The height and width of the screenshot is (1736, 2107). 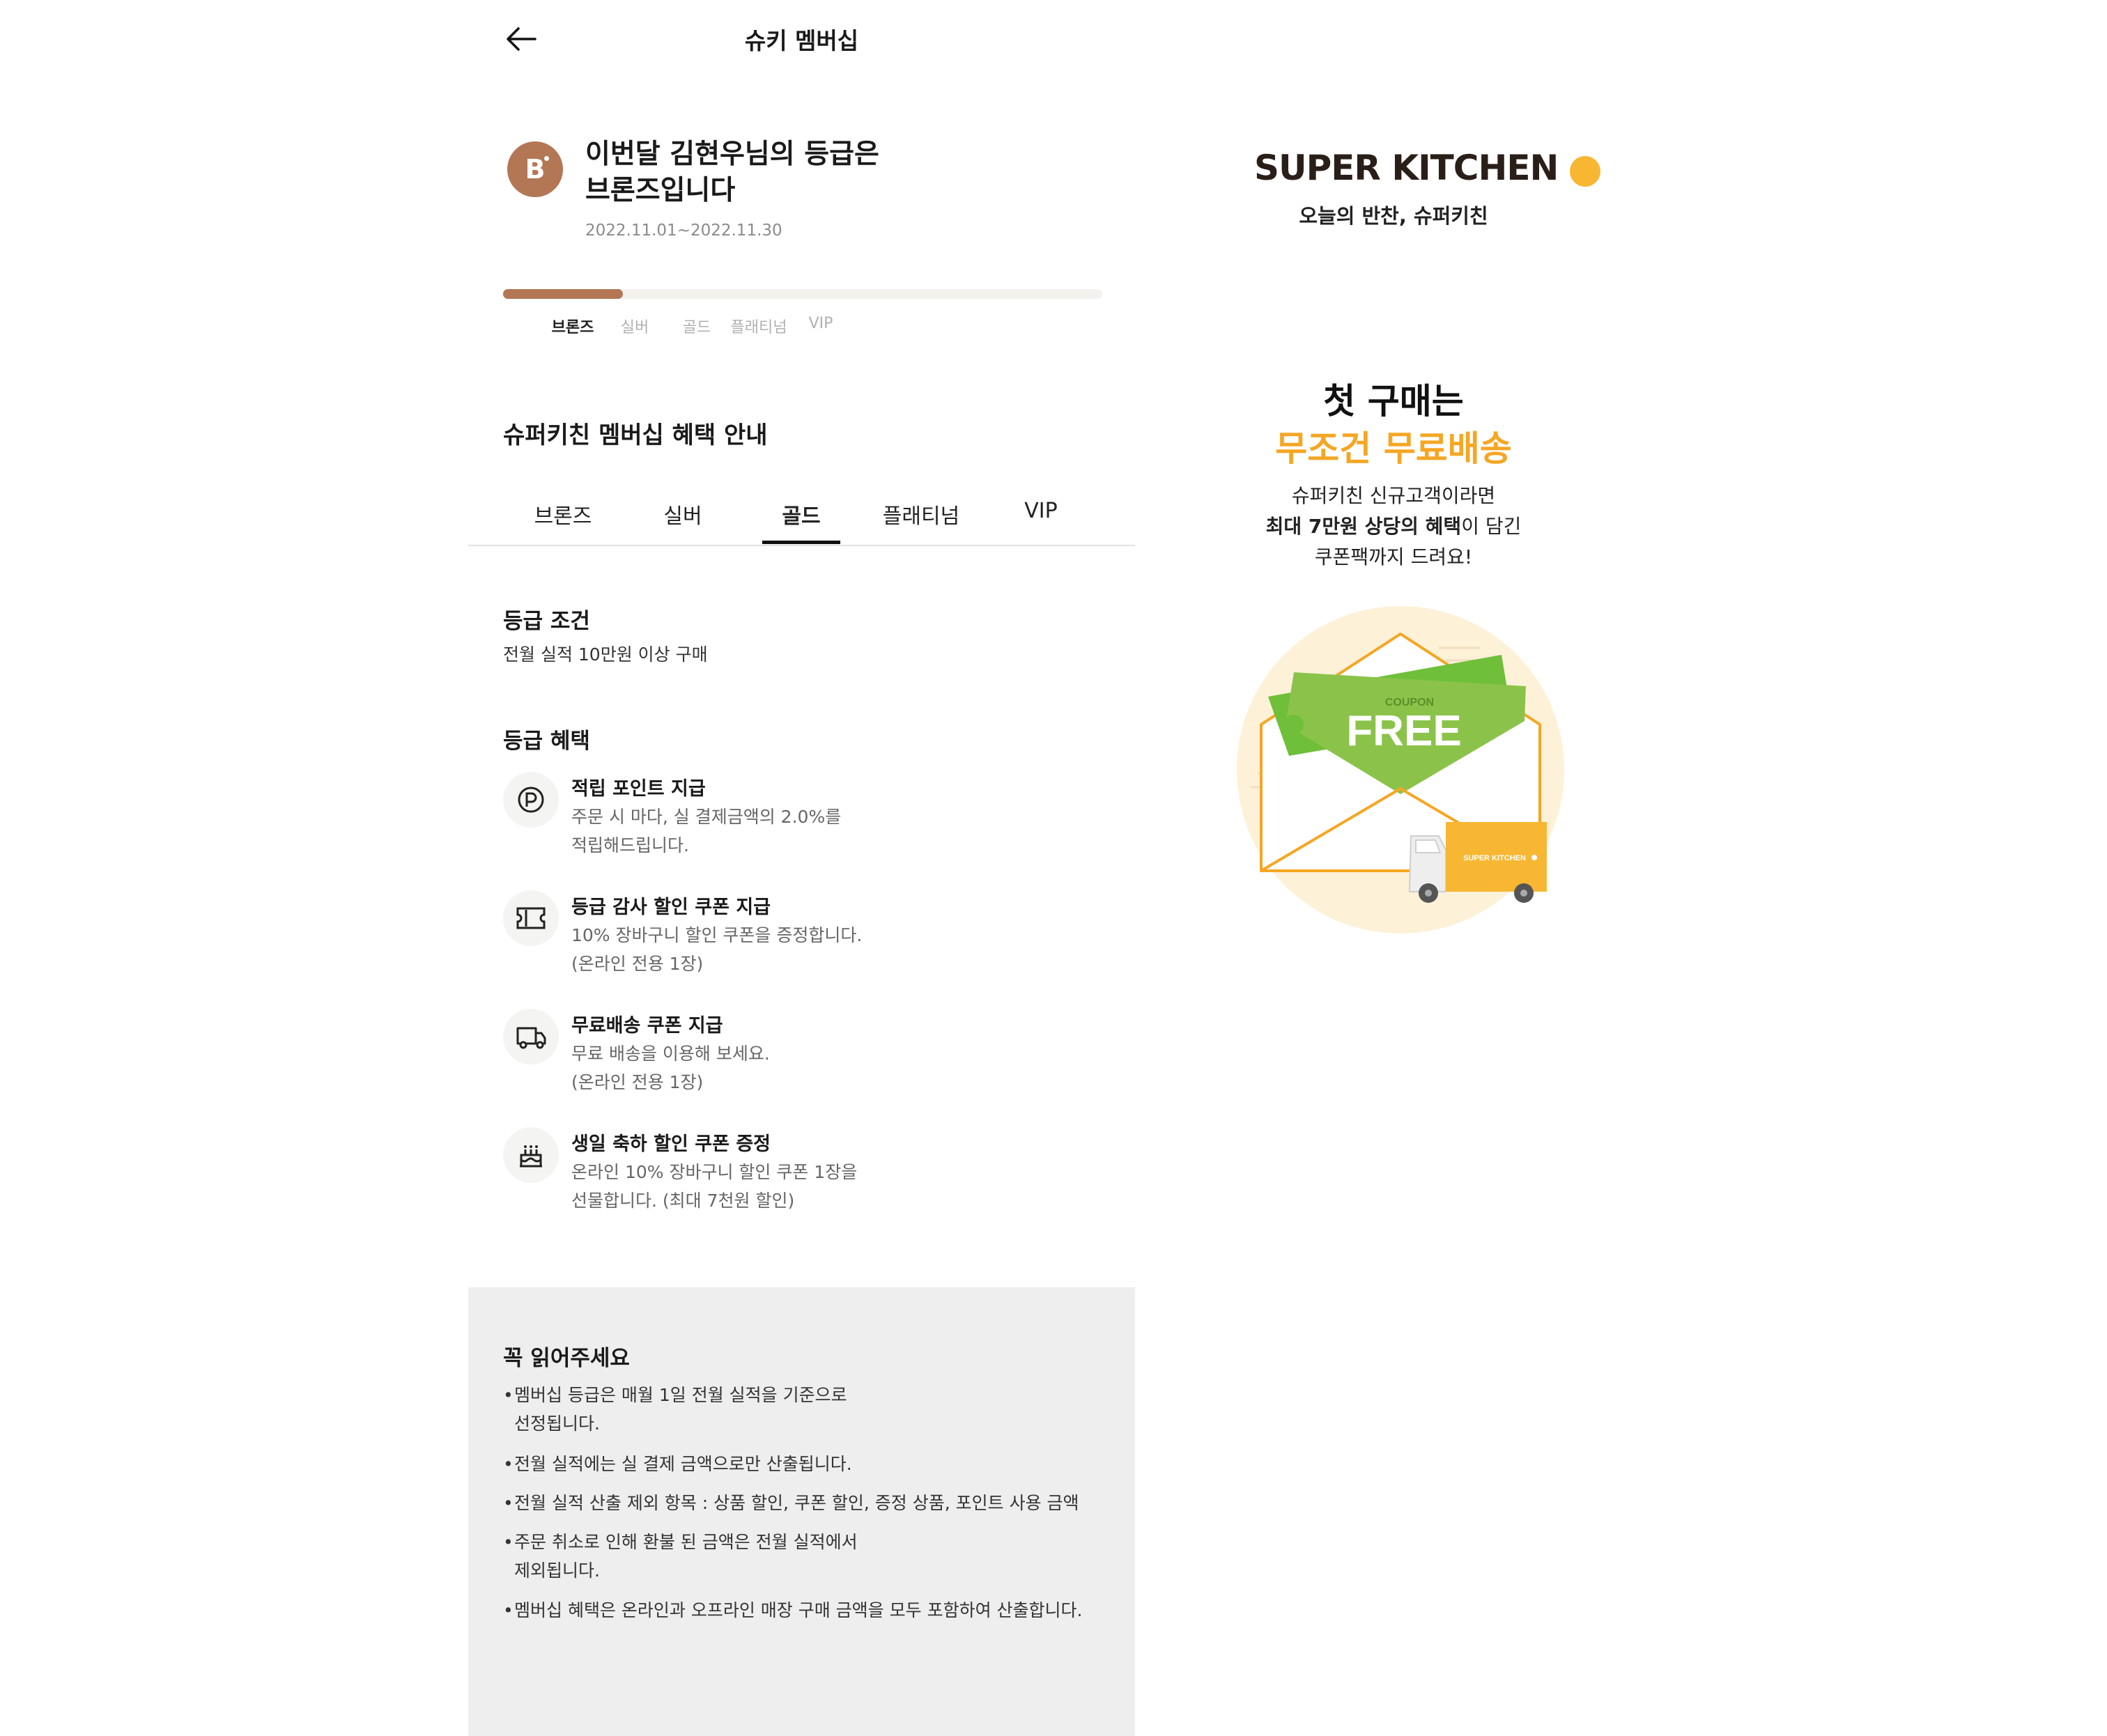 What do you see at coordinates (683, 1464) in the screenshot?
I see `notice-item-line1: 전월 실적에는 실 결제 금액으로만 산출됩니다.` at bounding box center [683, 1464].